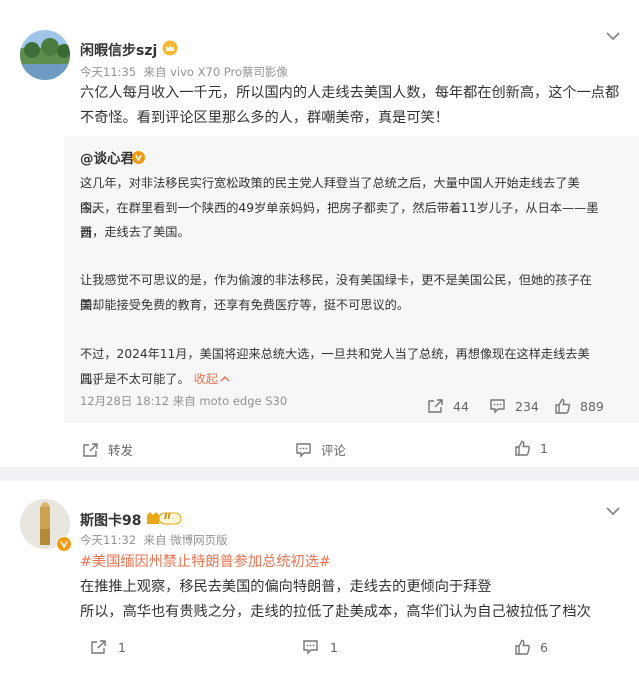 This screenshot has height=686, width=639. I want to click on repost-source: 来自 moto edge S30, so click(230, 401).